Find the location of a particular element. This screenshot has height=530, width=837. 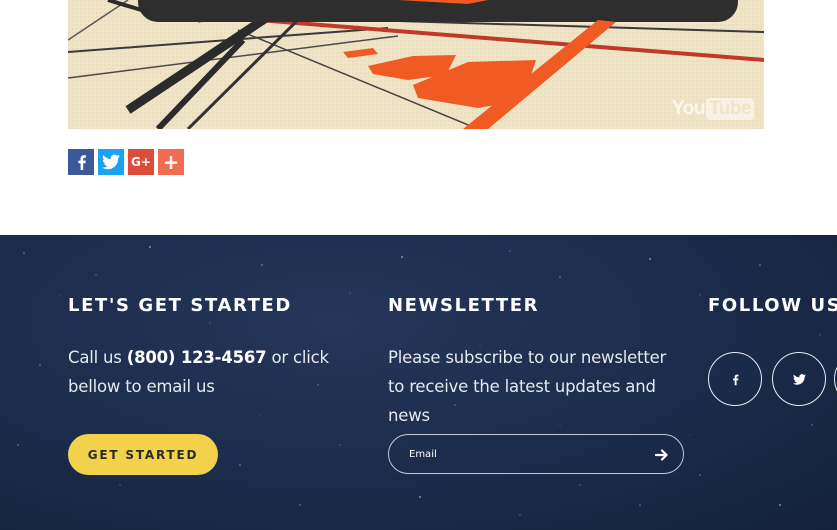

newsletter-form is located at coordinates (536, 454).